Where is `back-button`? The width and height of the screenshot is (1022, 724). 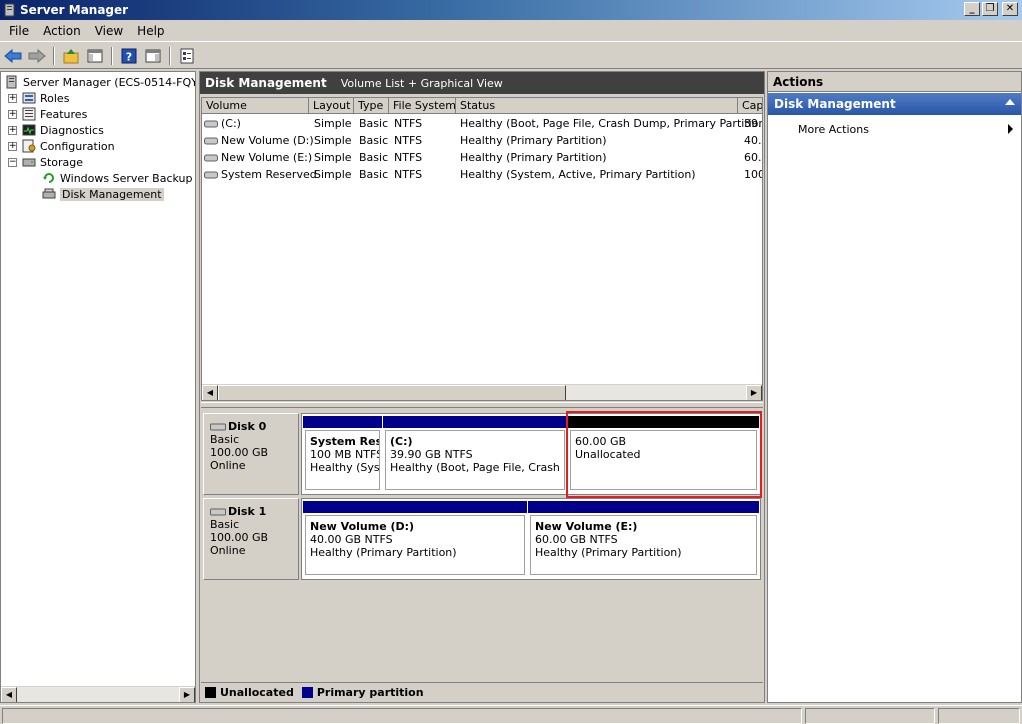
back-button is located at coordinates (13, 56).